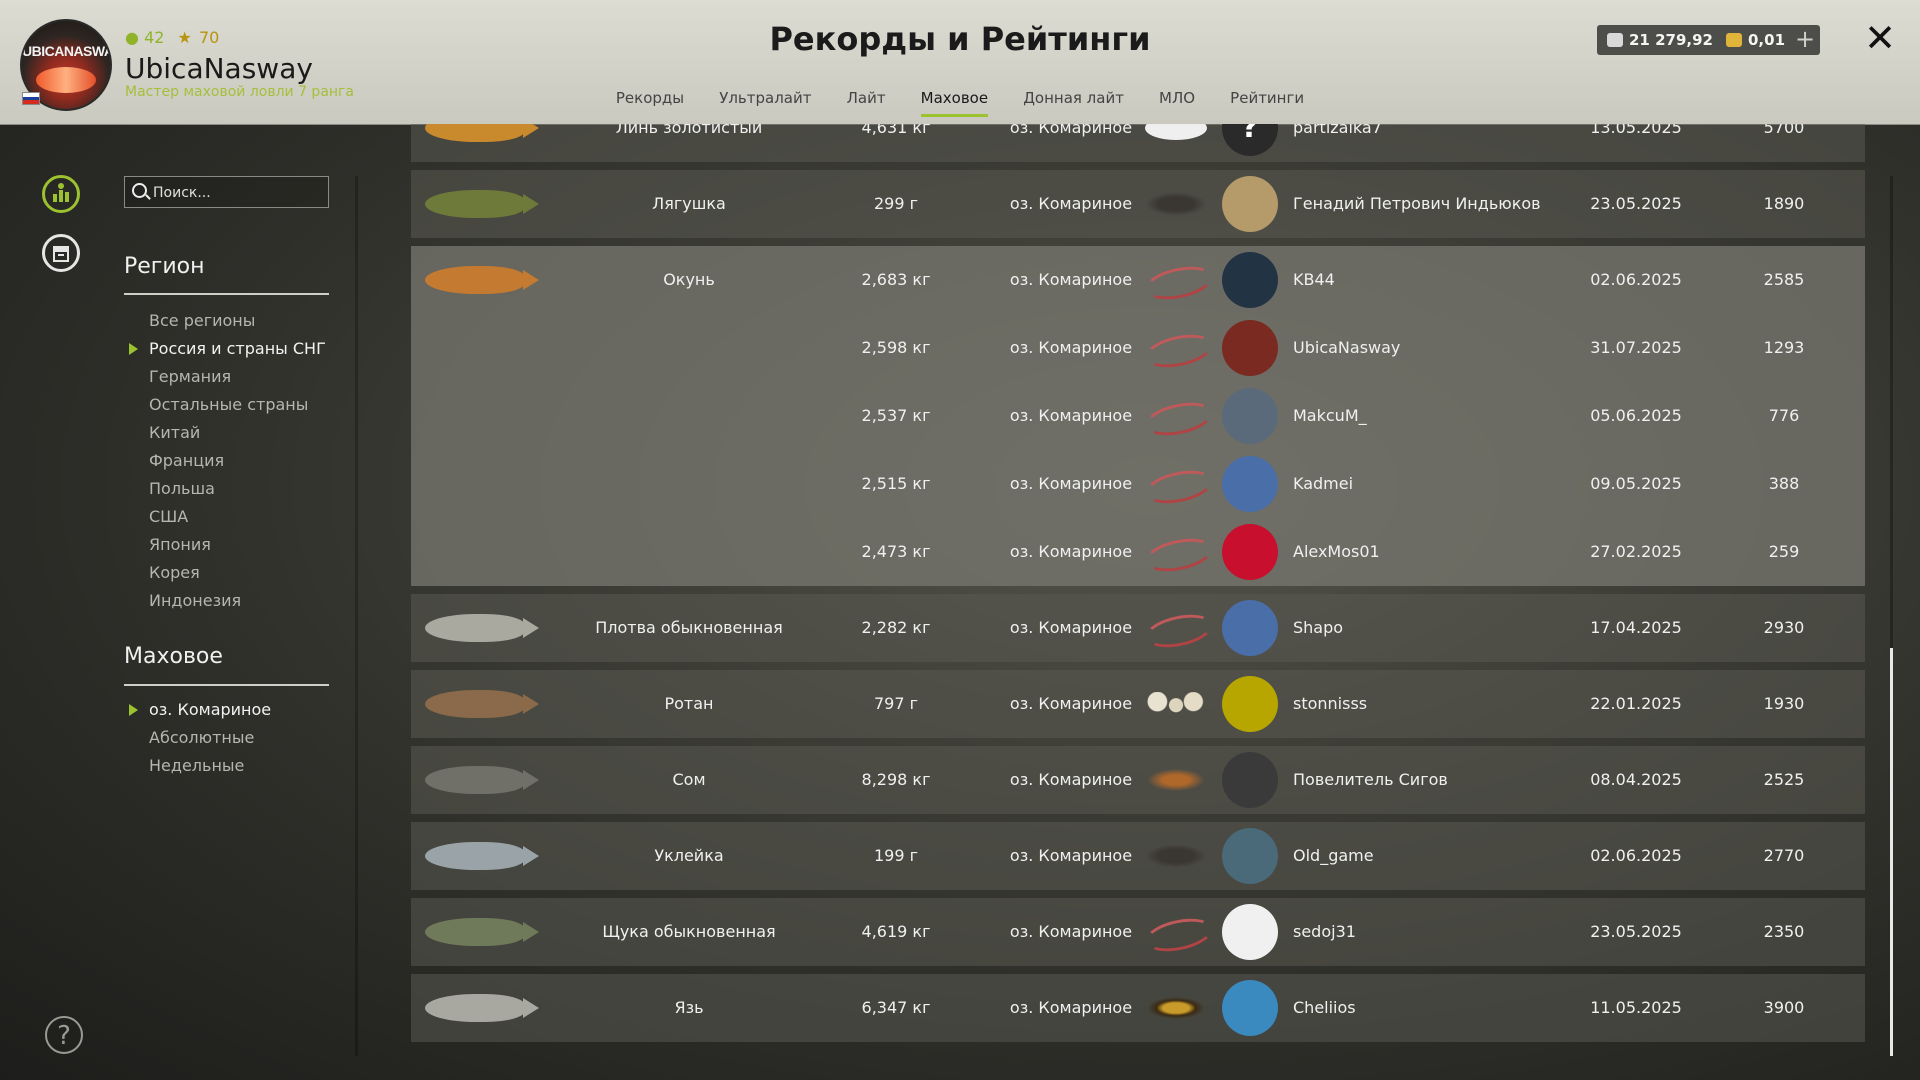 The width and height of the screenshot is (1920, 1080). What do you see at coordinates (1176, 704) in the screenshot?
I see `grains-bait-icon` at bounding box center [1176, 704].